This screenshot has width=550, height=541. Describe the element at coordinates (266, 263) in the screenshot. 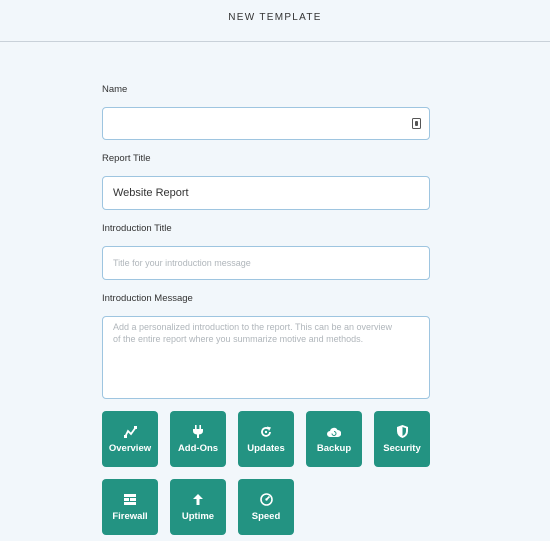

I see `intro-title-field: Title for your introduction message` at that location.